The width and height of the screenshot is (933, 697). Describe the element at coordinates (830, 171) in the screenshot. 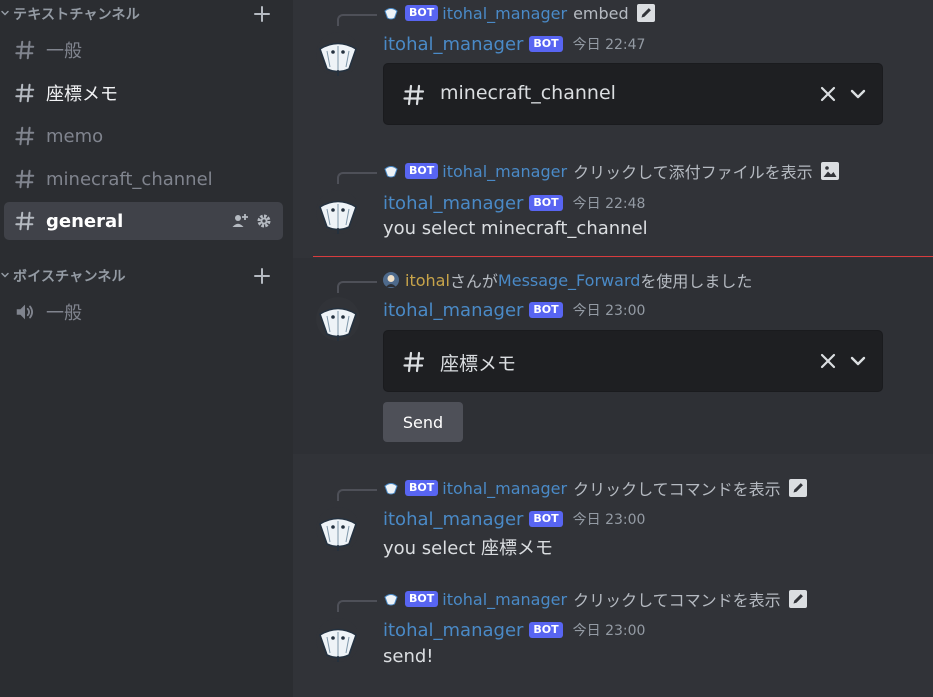

I see `image-icon` at that location.